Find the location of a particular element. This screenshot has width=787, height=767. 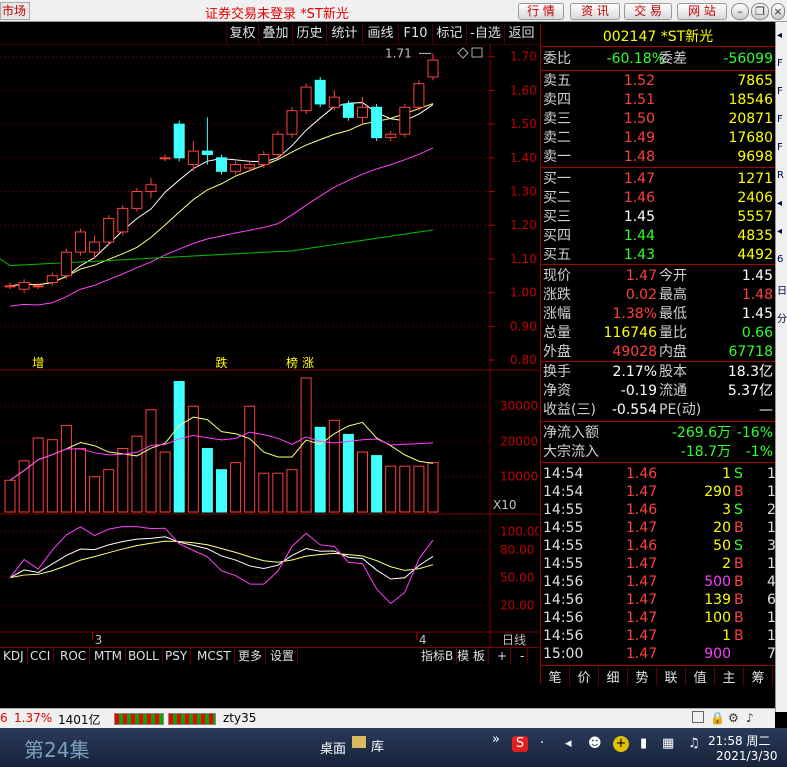

side-tool-icon: 分 is located at coordinates (782, 317).